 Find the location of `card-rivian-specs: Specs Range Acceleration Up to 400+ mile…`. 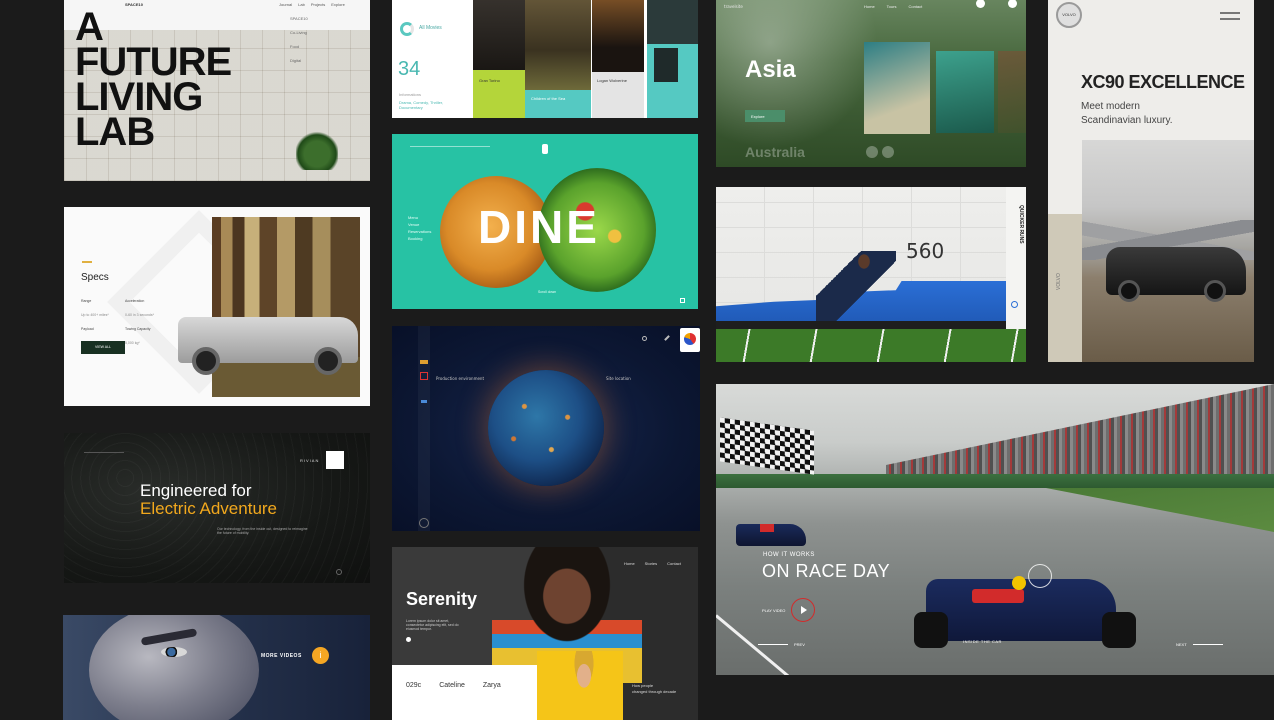

card-rivian-specs: Specs Range Acceleration Up to 400+ mile… is located at coordinates (217, 306).